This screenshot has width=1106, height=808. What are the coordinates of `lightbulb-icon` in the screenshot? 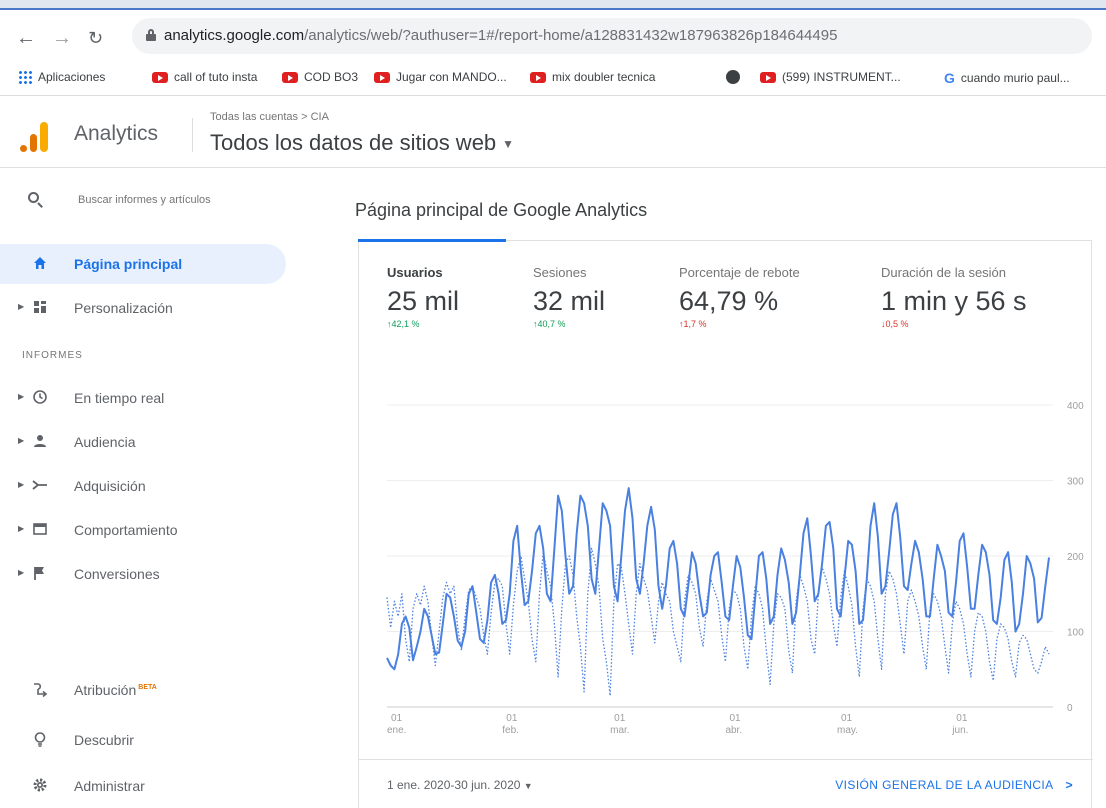 It's located at (40, 739).